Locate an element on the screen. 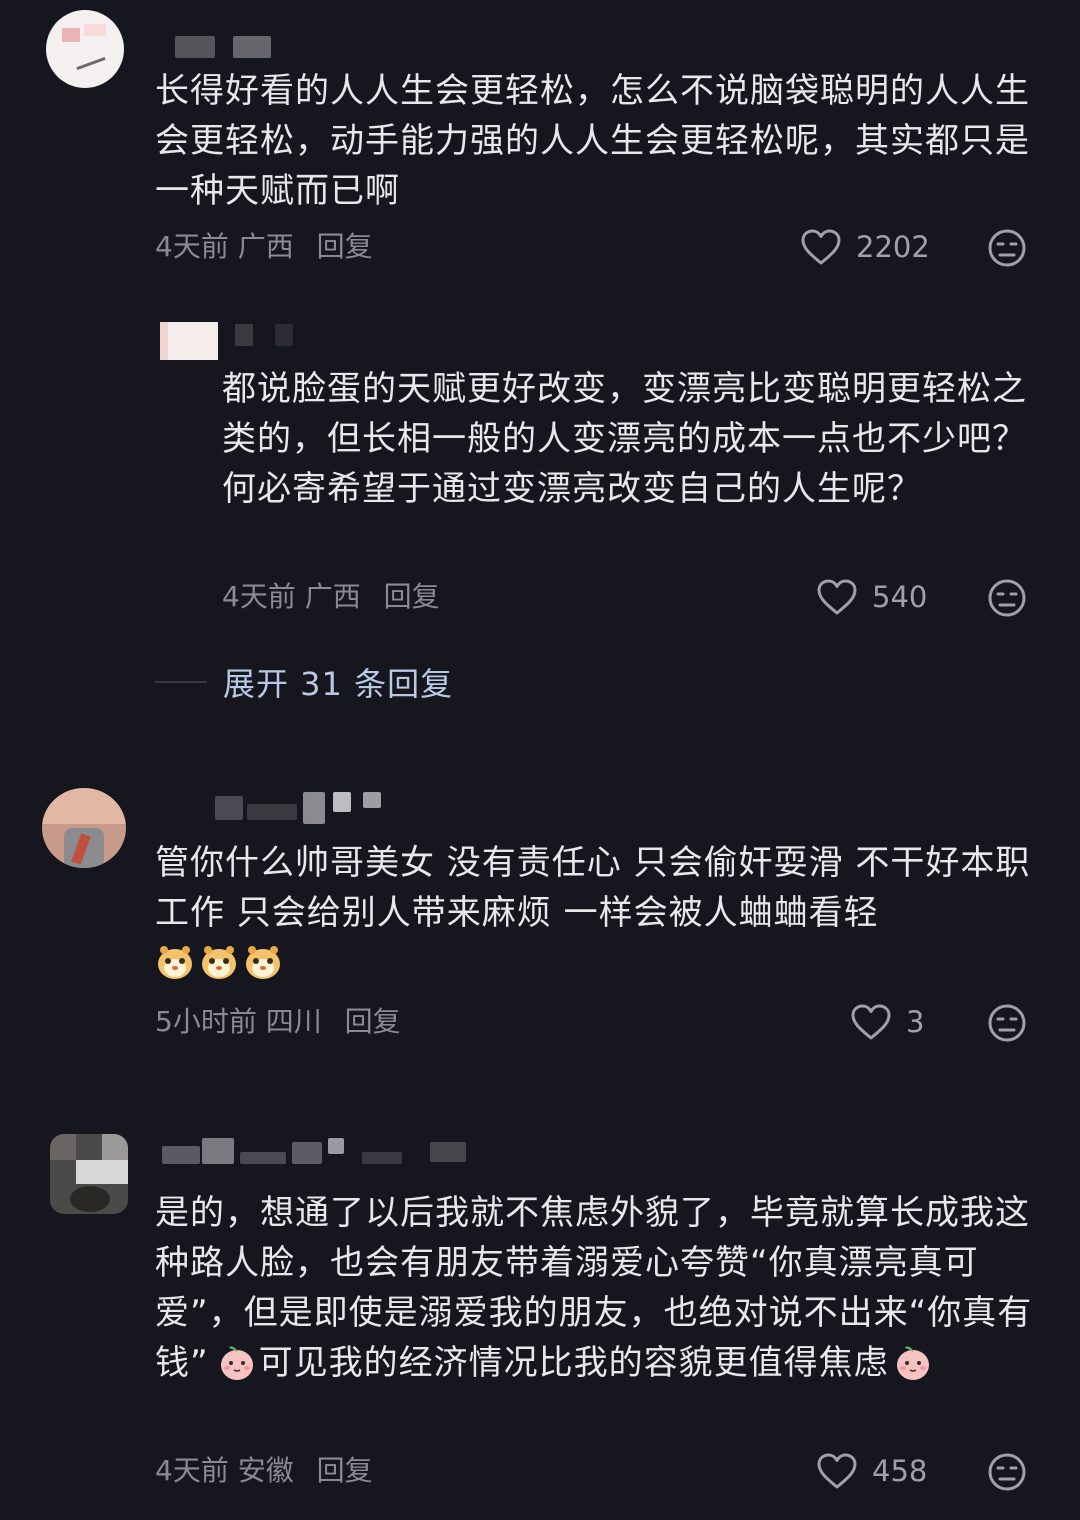  comment-time: 5小时前 is located at coordinates (206, 1021).